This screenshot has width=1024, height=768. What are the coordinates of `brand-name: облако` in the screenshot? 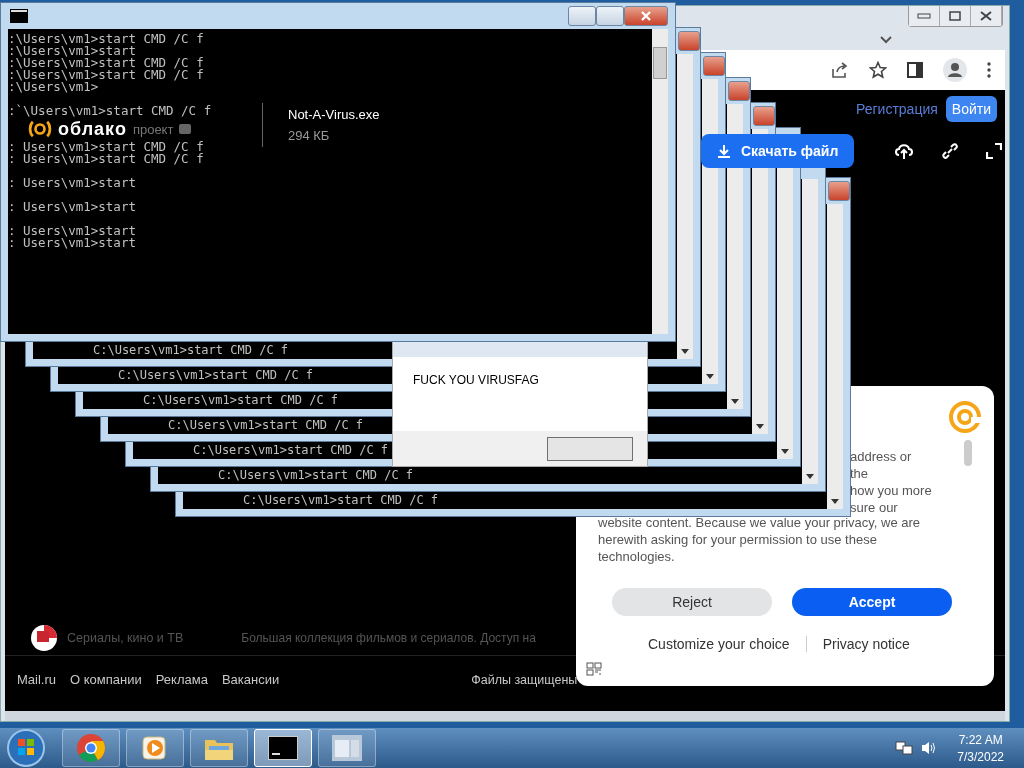 It's located at (92, 129).